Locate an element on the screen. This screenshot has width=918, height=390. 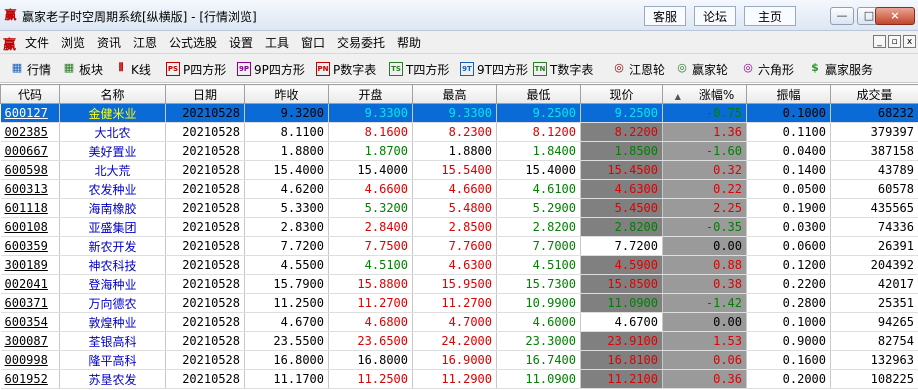
cell-date: 20210528 is located at coordinates (205, 189).